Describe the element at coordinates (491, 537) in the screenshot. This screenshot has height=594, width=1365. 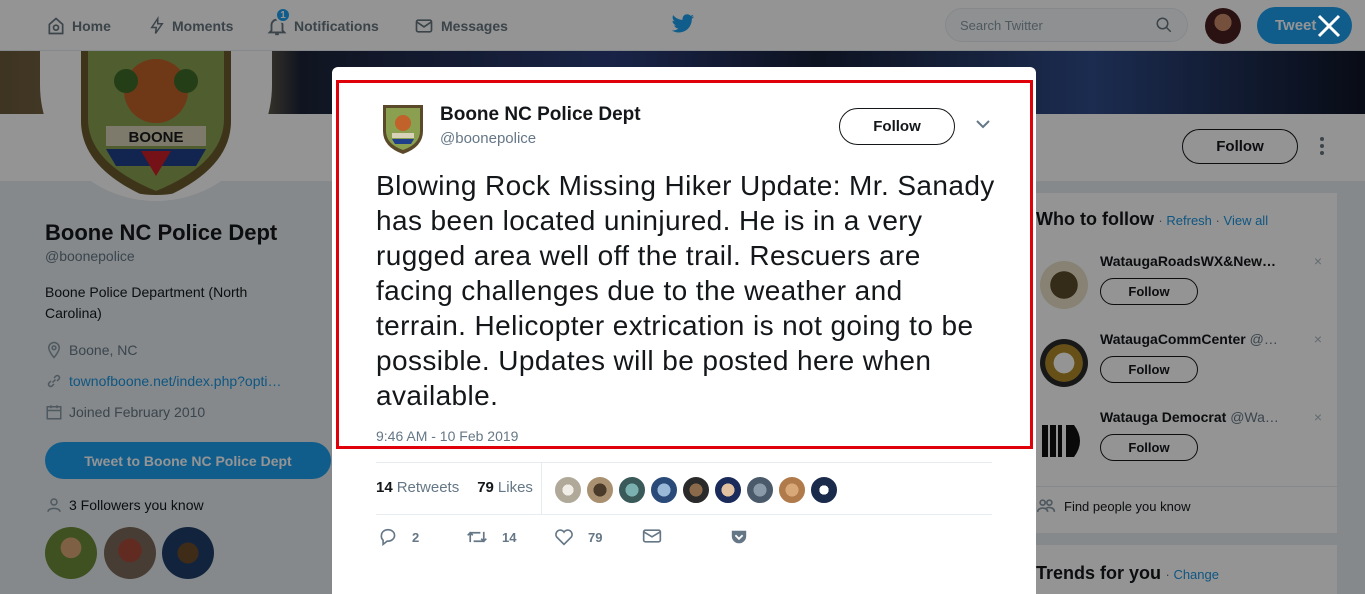
I see `retweet-button: 14` at that location.